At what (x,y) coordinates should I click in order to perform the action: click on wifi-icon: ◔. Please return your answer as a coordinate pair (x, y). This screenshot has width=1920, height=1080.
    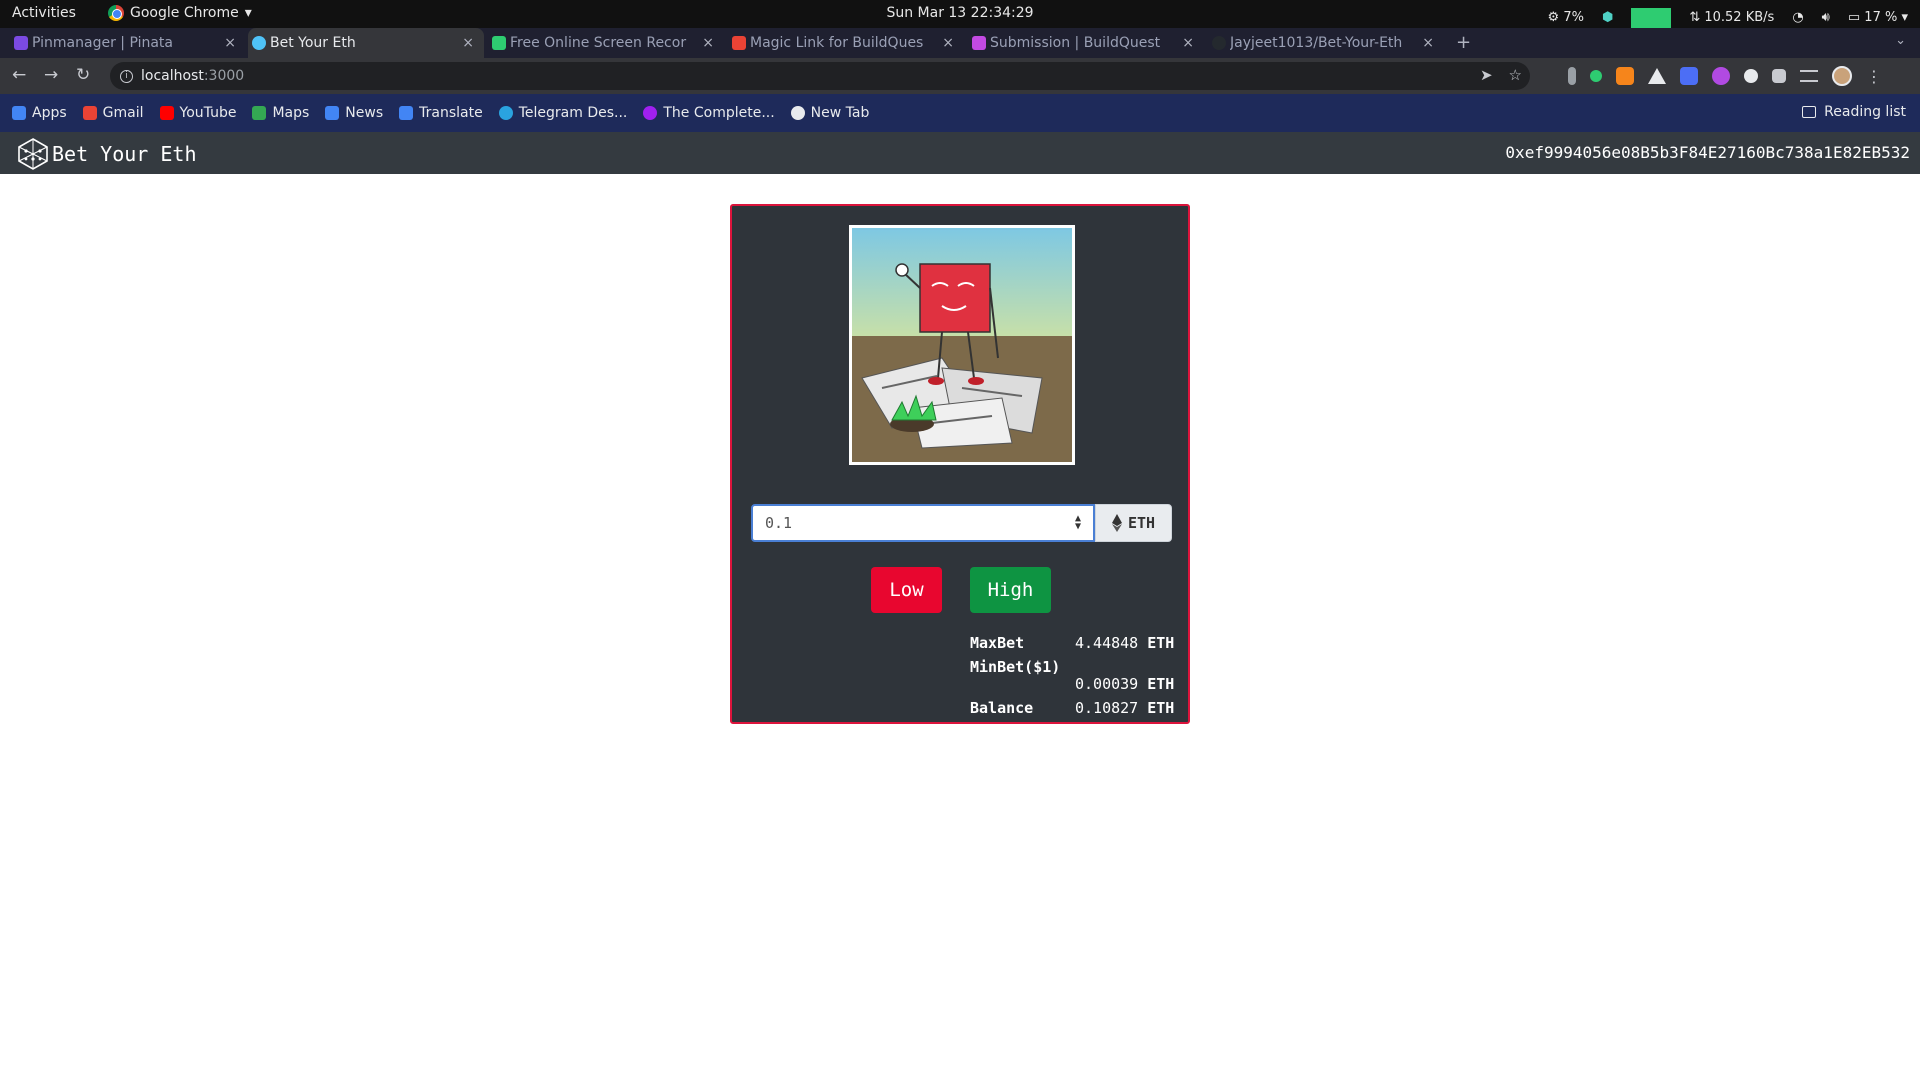
    Looking at the image, I should click on (1798, 17).